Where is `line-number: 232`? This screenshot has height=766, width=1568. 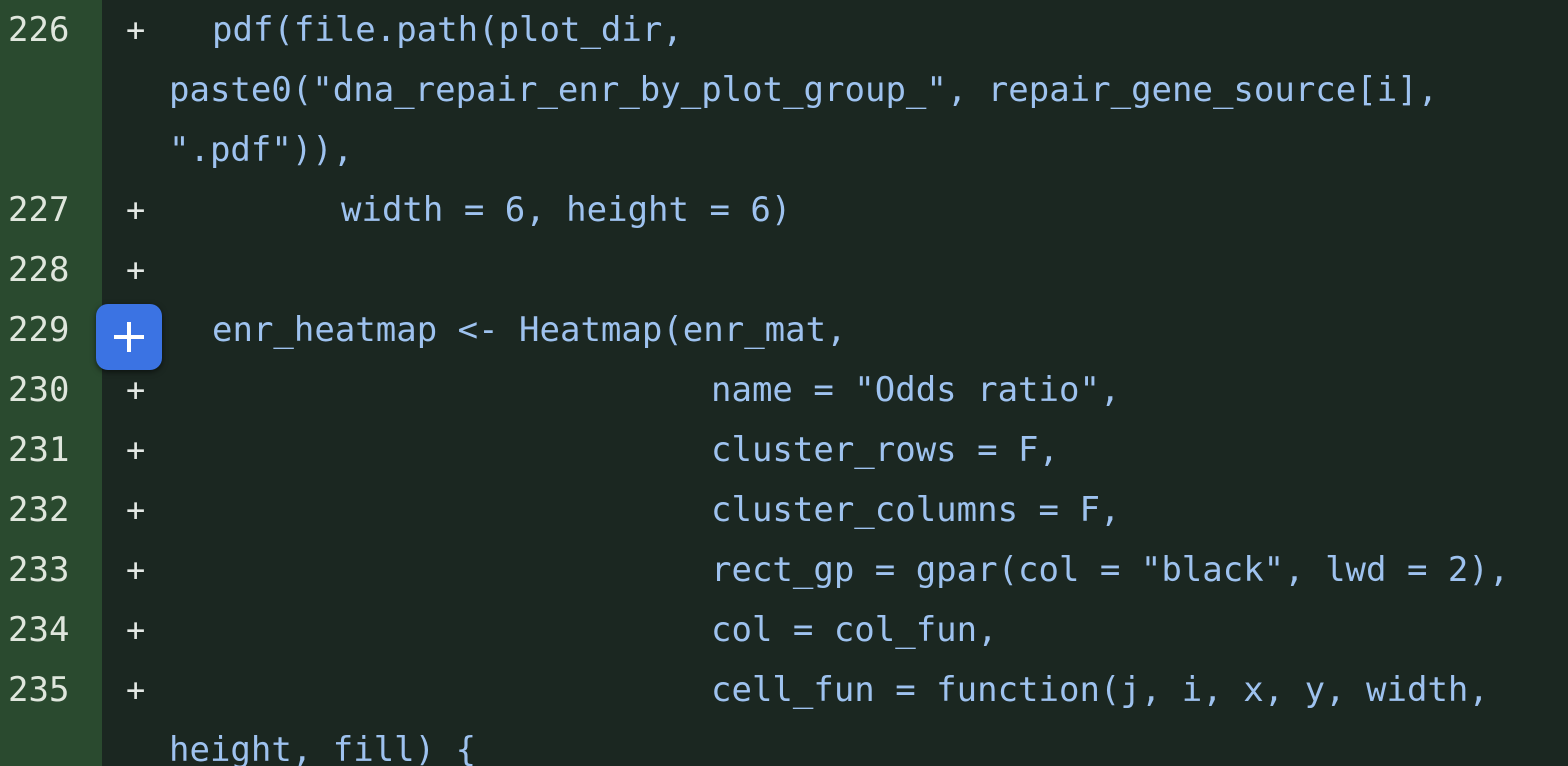 line-number: 232 is located at coordinates (51, 510).